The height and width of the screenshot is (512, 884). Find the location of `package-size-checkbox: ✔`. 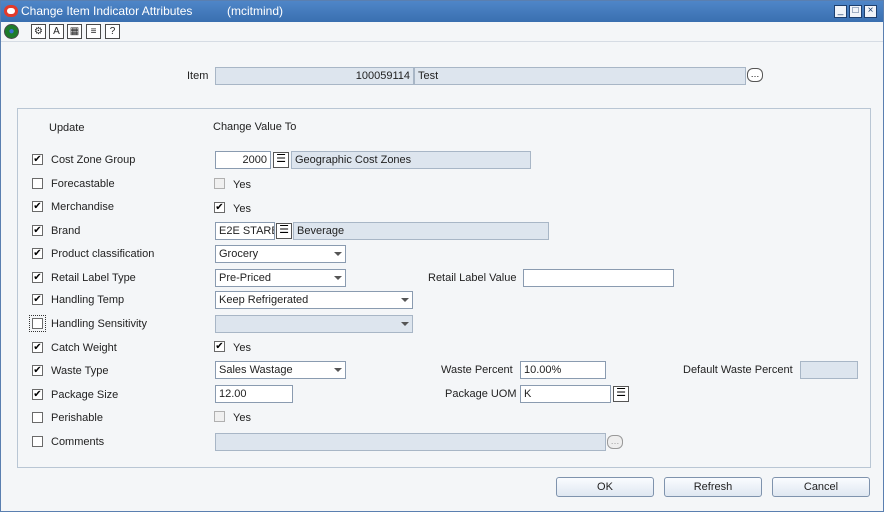

package-size-checkbox: ✔ is located at coordinates (37, 394).